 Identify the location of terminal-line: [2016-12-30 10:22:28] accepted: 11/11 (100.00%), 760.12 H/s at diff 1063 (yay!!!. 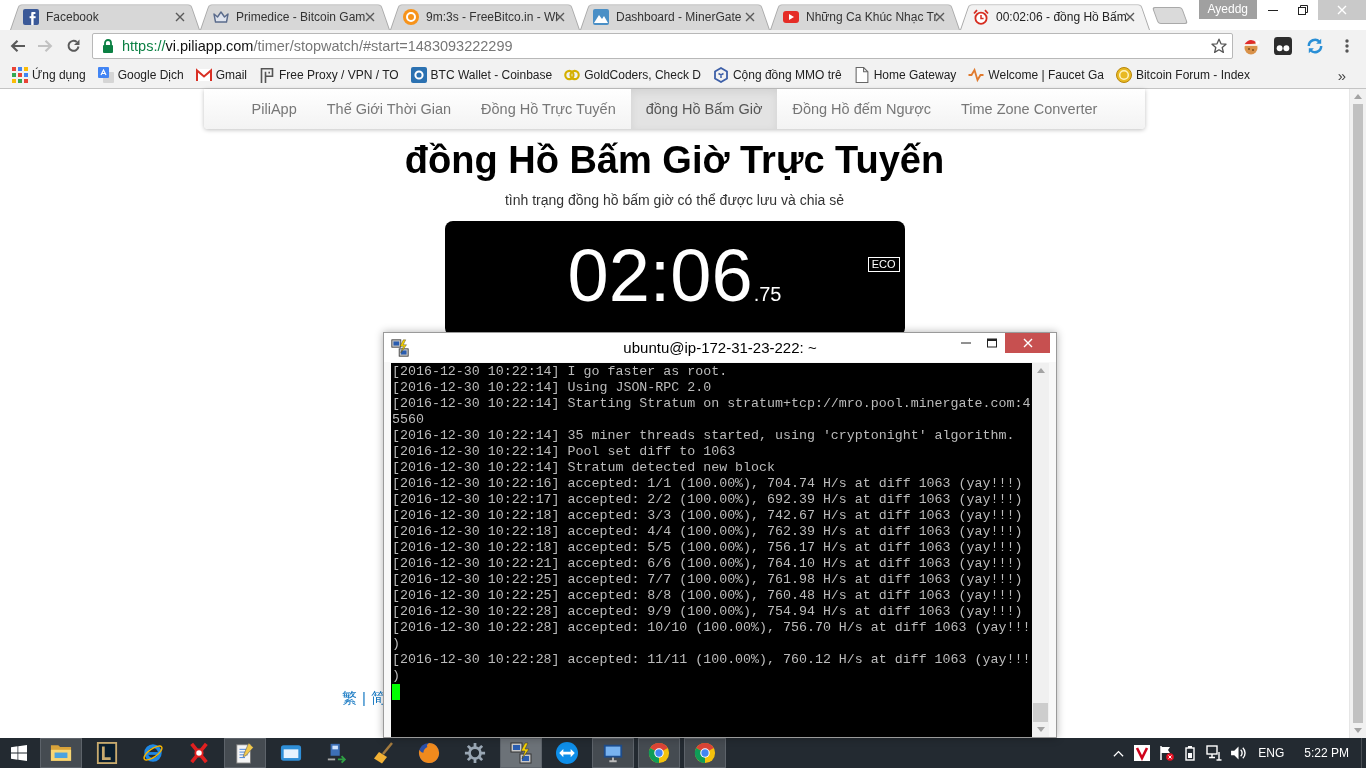
(712, 660).